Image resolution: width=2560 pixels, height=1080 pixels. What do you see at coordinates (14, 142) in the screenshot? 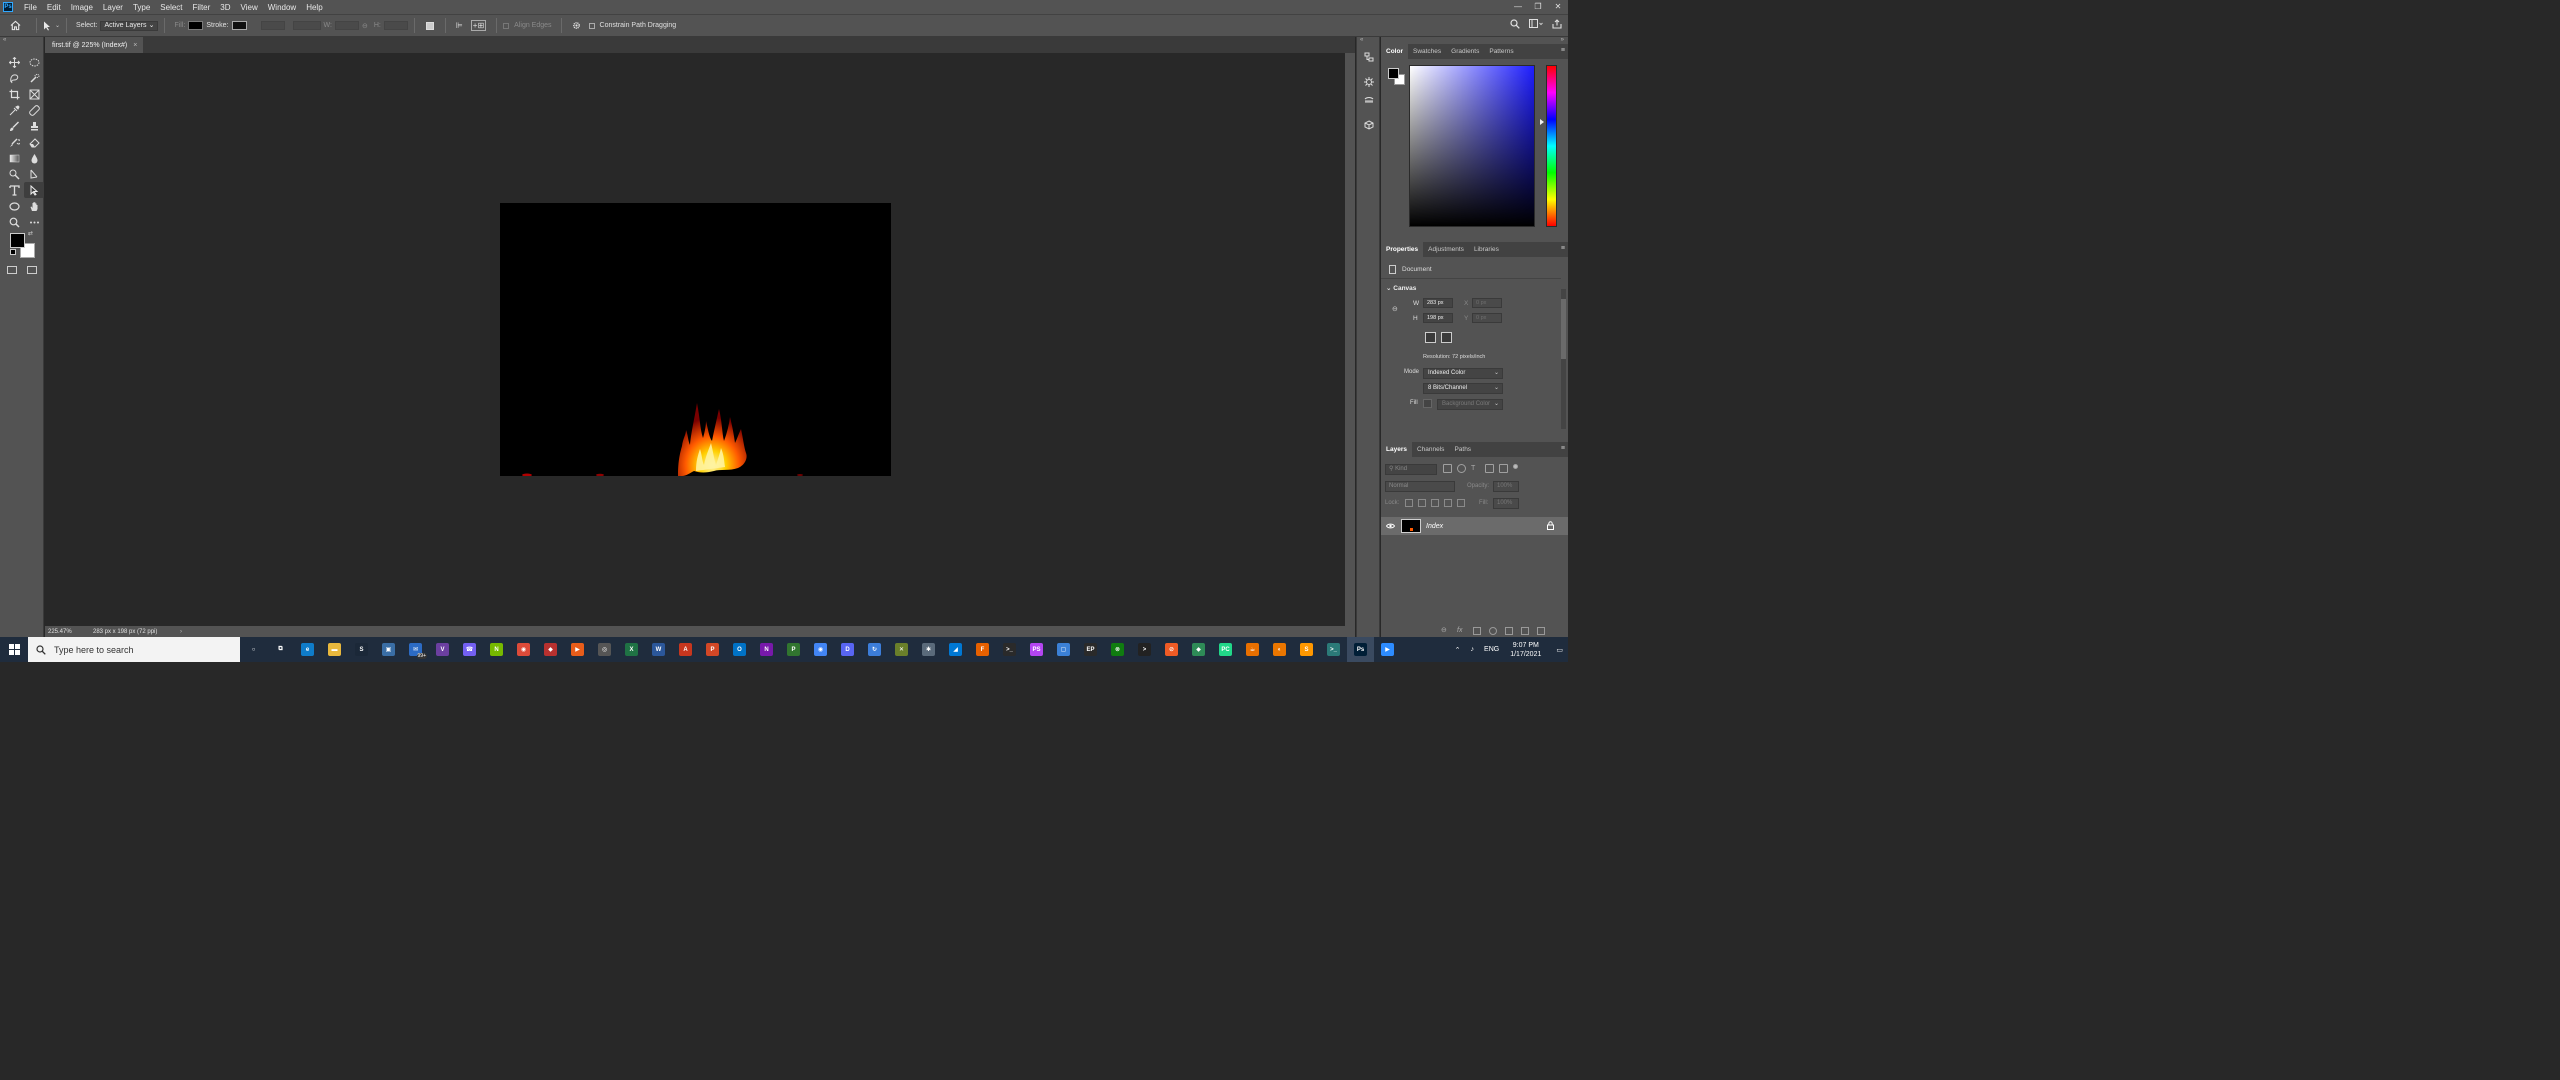
I see `history-brush-icon` at bounding box center [14, 142].